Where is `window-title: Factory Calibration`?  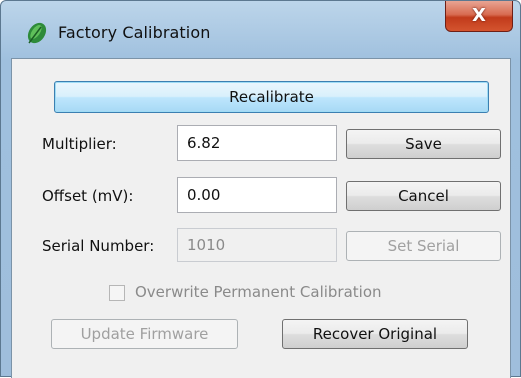 window-title: Factory Calibration is located at coordinates (134, 32).